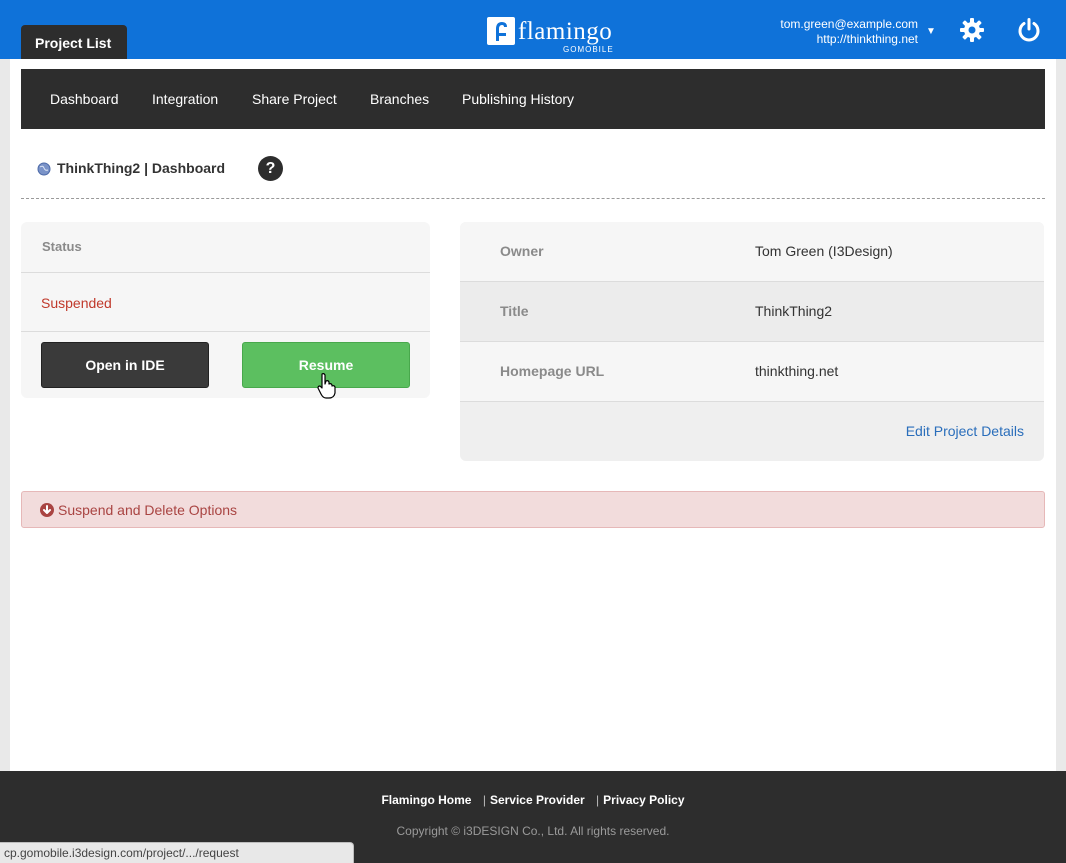  I want to click on suspend-delete-label: Suspend and Delete Options, so click(148, 510).